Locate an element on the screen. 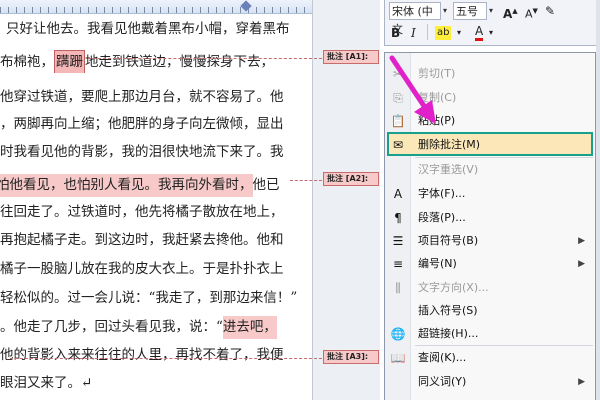 The image size is (600, 400). menu-item-label: 剪切(T) is located at coordinates (437, 73).